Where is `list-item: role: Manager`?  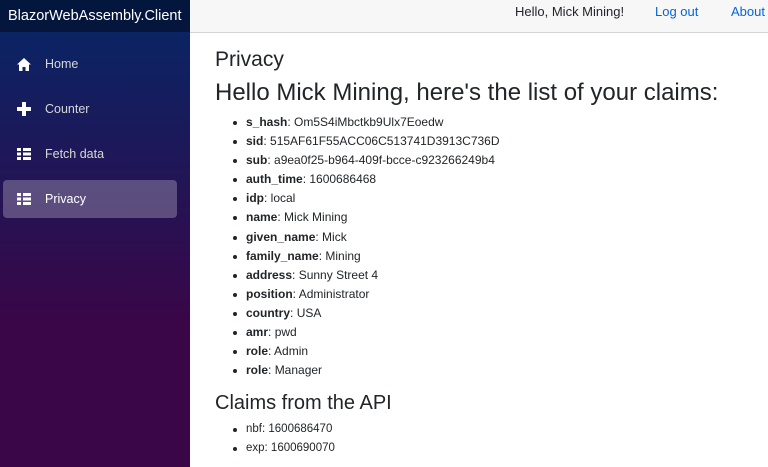
list-item: role: Manager is located at coordinates (498, 370).